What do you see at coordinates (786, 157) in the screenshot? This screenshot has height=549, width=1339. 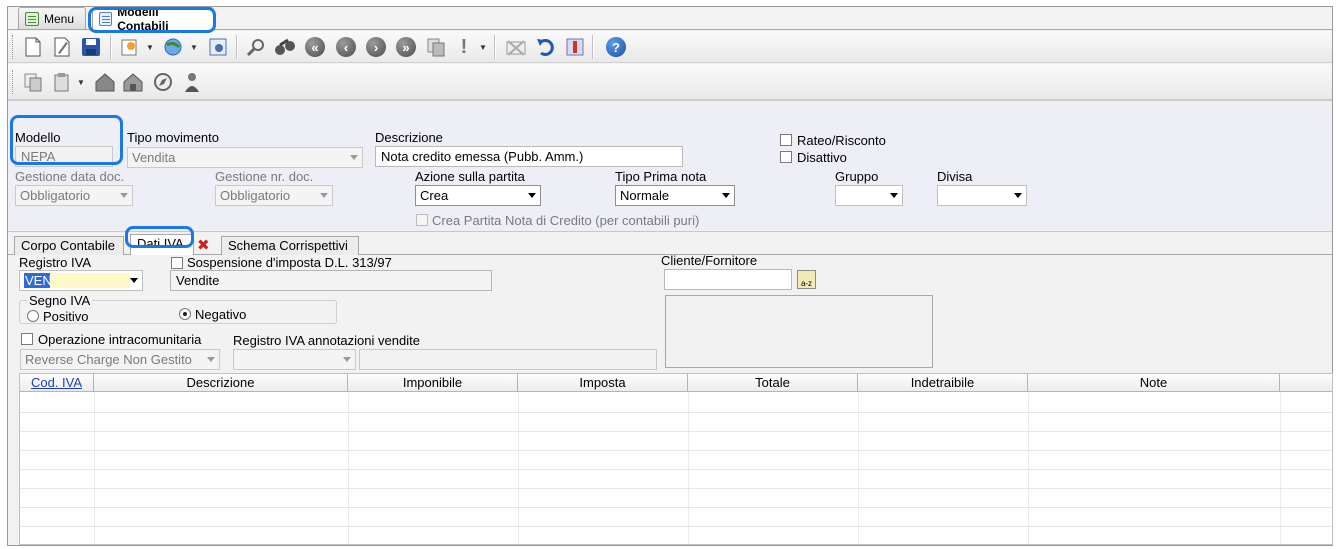 I see `disattivo-checkbox` at bounding box center [786, 157].